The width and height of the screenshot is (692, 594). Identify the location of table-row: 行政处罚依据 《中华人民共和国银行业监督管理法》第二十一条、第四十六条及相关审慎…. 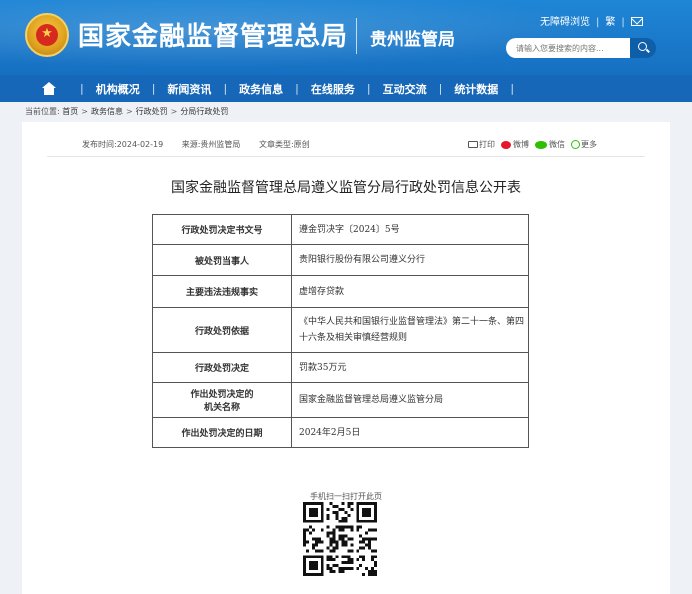
(340, 330).